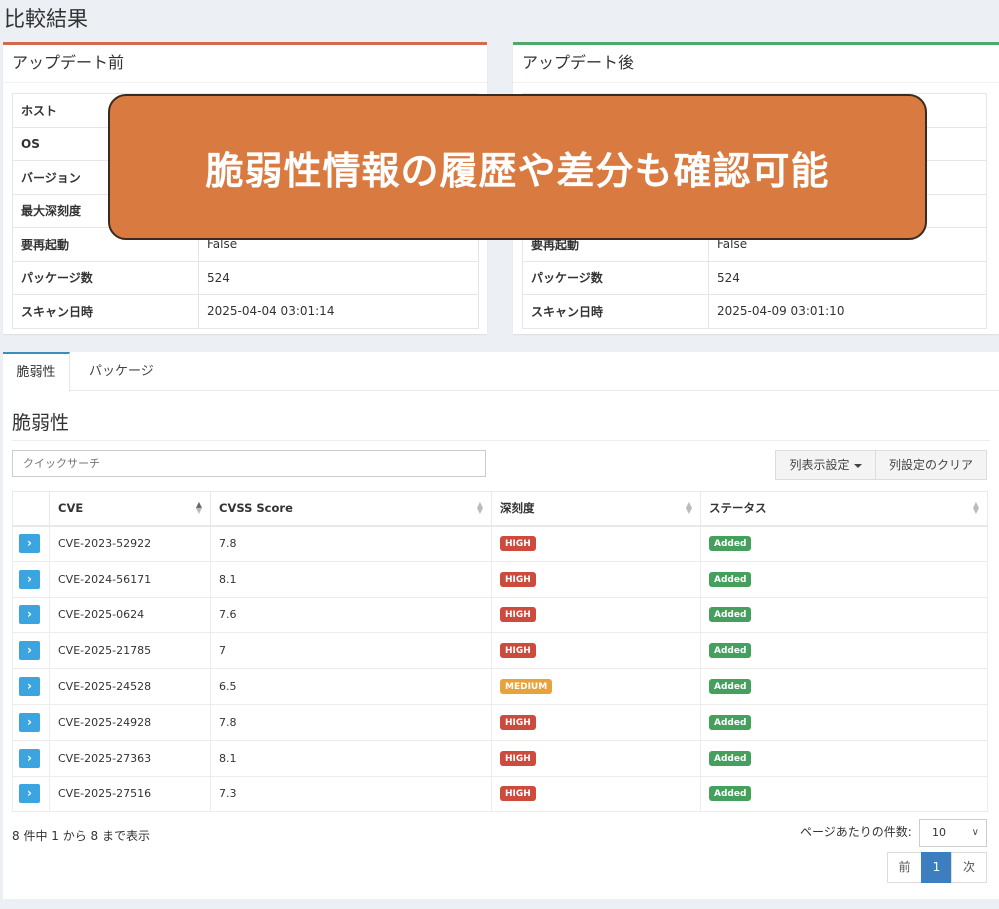 This screenshot has width=999, height=909. I want to click on feature-banner: 脆弱性情報の履歴や差分も確認可能, so click(517, 167).